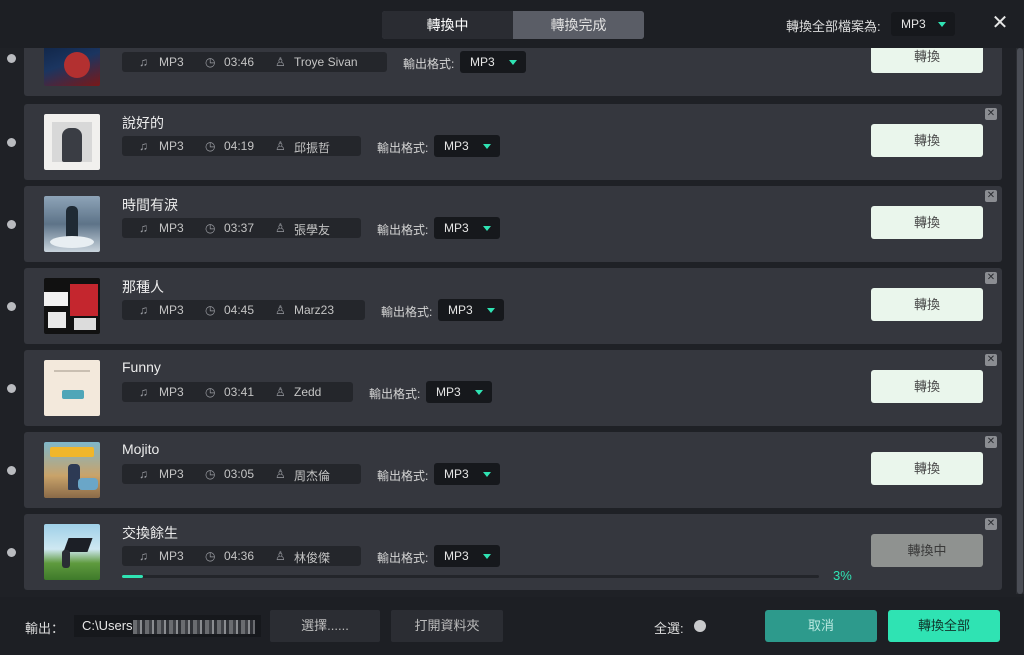 The image size is (1024, 655). Describe the element at coordinates (132, 576) in the screenshot. I see `progress-fill` at that location.